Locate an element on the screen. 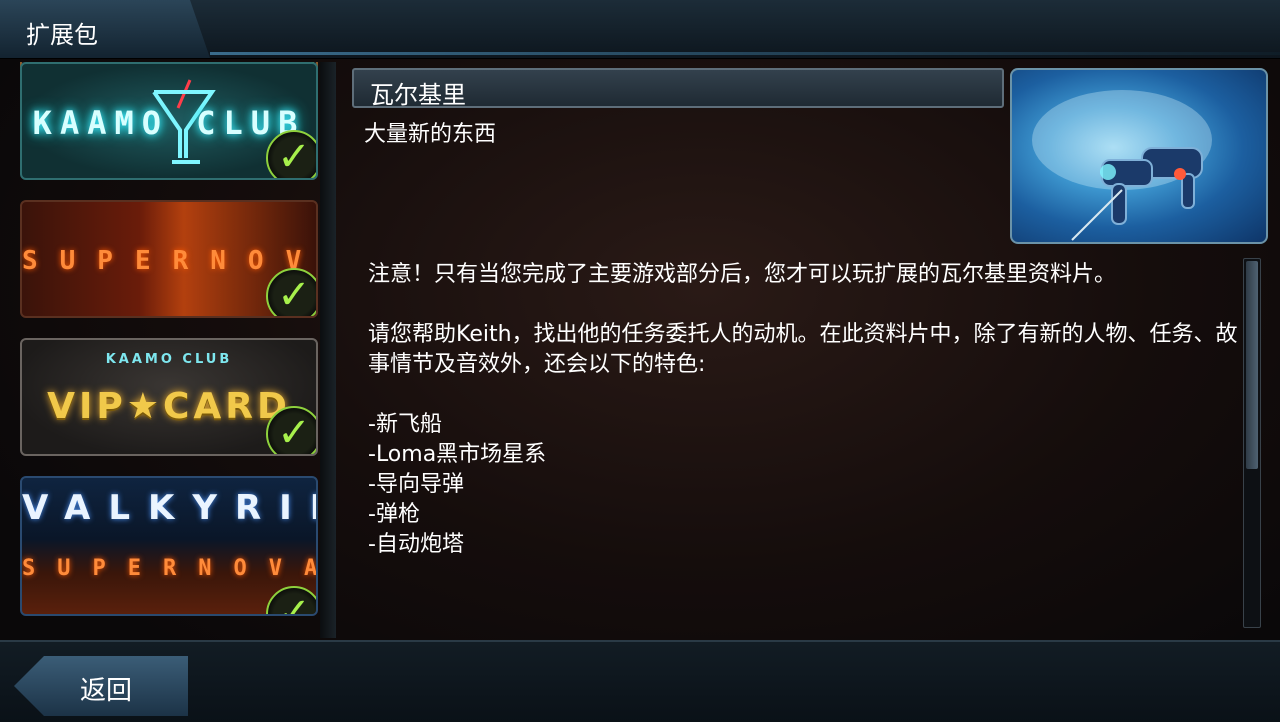 The width and height of the screenshot is (1280, 722). list-item: -导向导弹 is located at coordinates (416, 484).